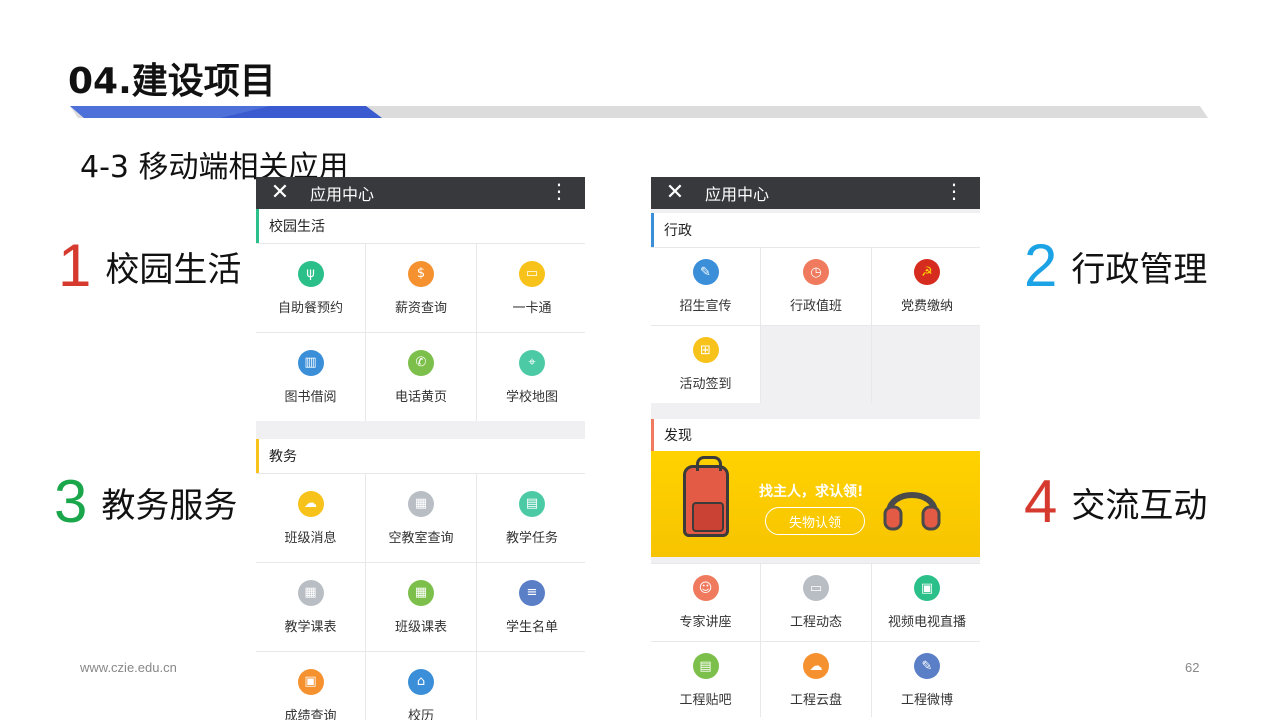 The height and width of the screenshot is (720, 1280). Describe the element at coordinates (705, 364) in the screenshot. I see `app-tile-event-checkin: ⊞ 活动签到` at that location.